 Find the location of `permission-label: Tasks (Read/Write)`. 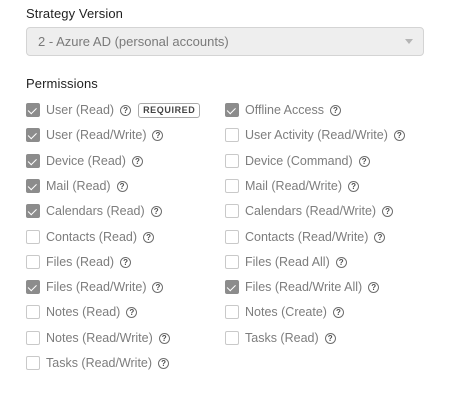

permission-label: Tasks (Read/Write) is located at coordinates (99, 363).